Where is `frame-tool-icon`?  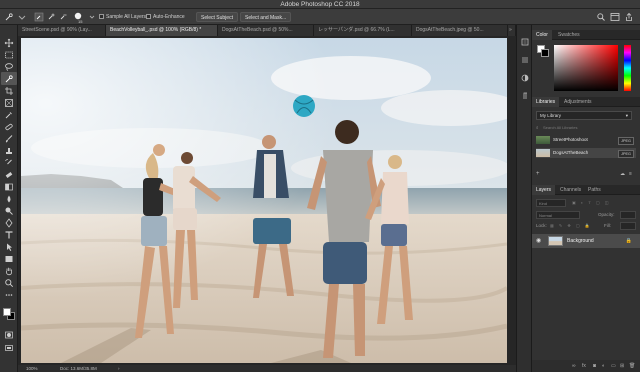 frame-tool-icon is located at coordinates (9, 103).